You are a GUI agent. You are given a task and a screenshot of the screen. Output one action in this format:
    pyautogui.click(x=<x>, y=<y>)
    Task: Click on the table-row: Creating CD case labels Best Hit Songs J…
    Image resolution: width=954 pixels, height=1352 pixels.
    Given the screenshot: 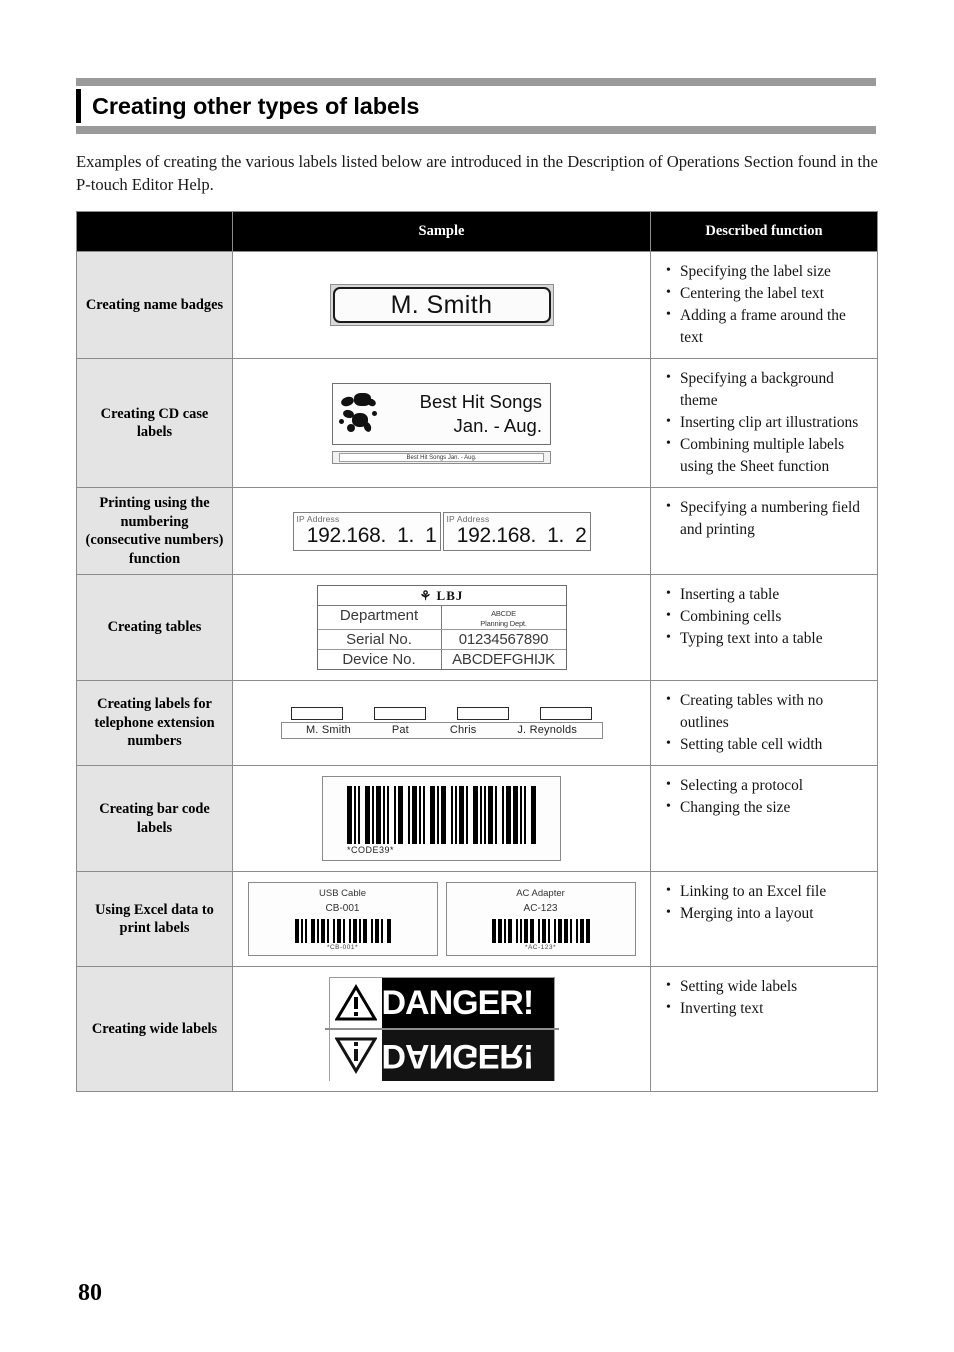 What is the action you would take?
    pyautogui.click(x=477, y=423)
    